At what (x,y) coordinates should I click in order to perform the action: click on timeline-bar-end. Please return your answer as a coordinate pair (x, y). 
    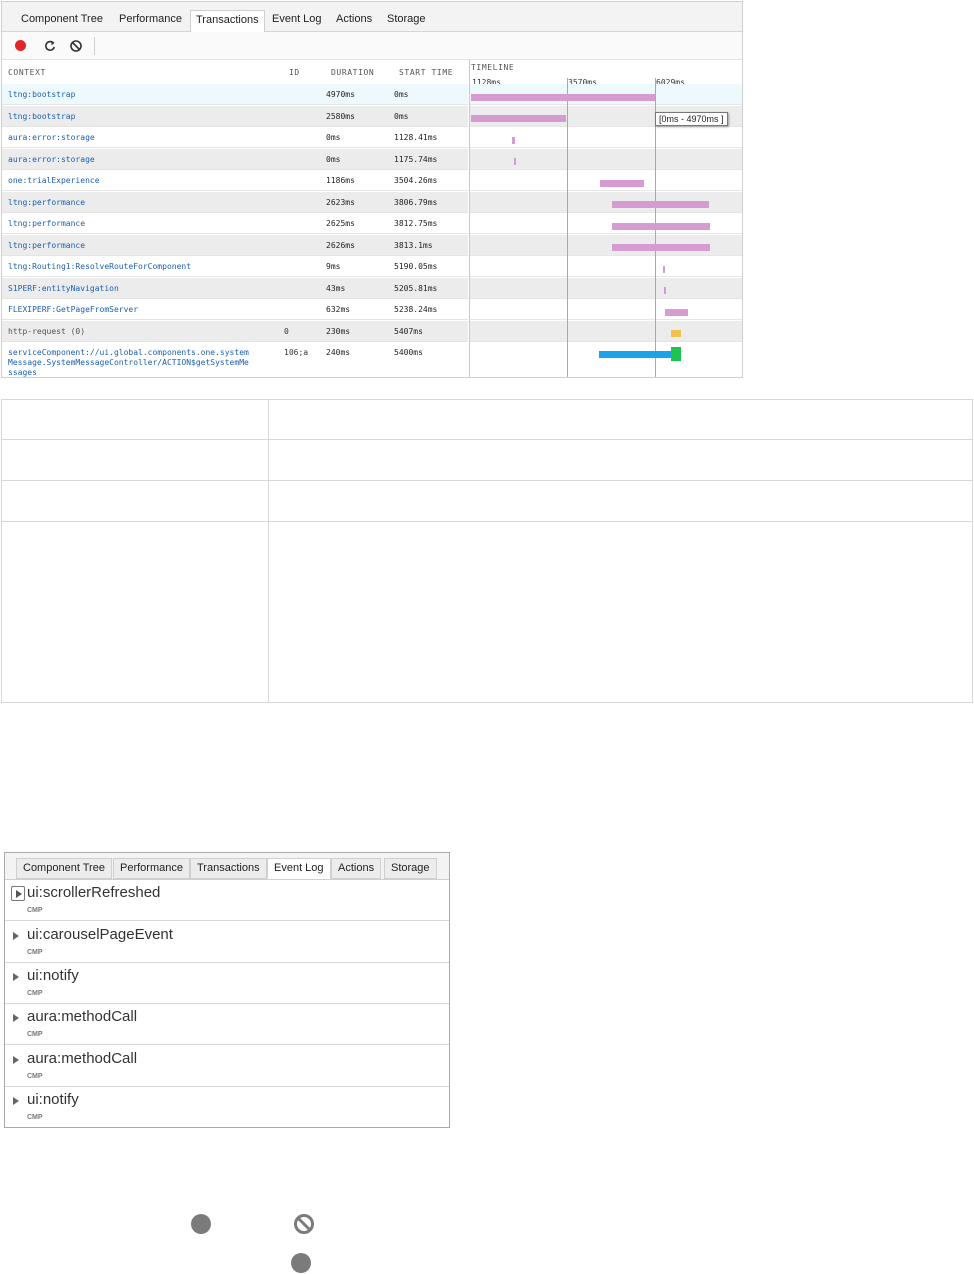
    Looking at the image, I should click on (676, 354).